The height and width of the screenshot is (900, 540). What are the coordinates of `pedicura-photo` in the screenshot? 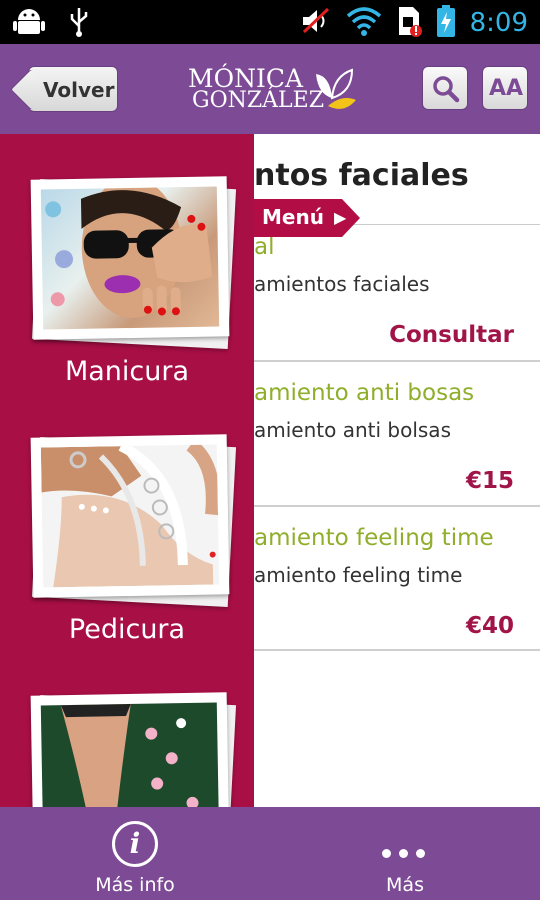 It's located at (135, 521).